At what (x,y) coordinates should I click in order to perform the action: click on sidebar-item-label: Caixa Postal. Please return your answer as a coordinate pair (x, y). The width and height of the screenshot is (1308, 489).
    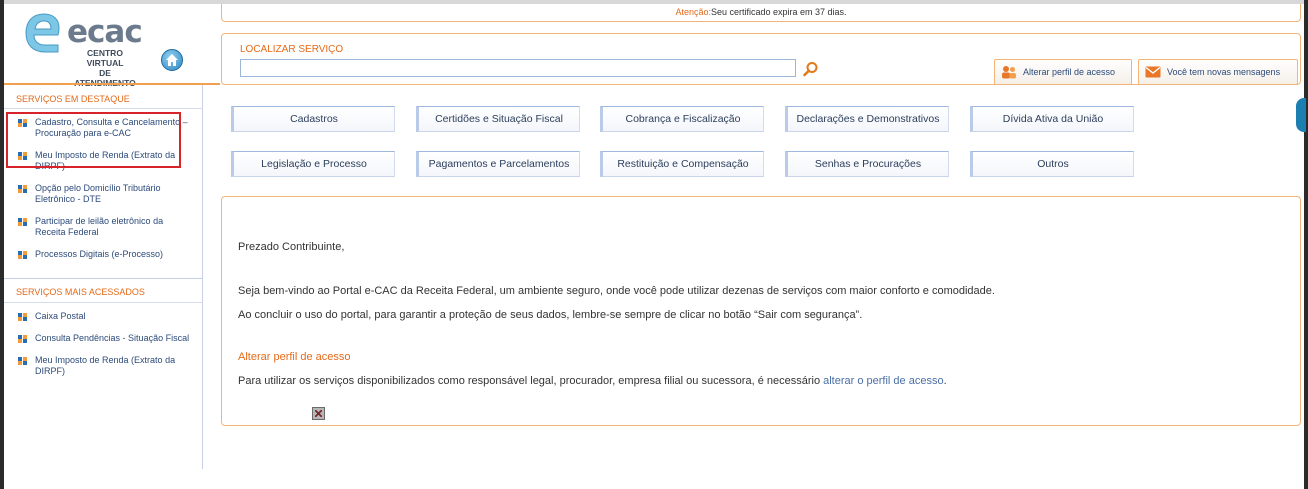
    Looking at the image, I should click on (60, 316).